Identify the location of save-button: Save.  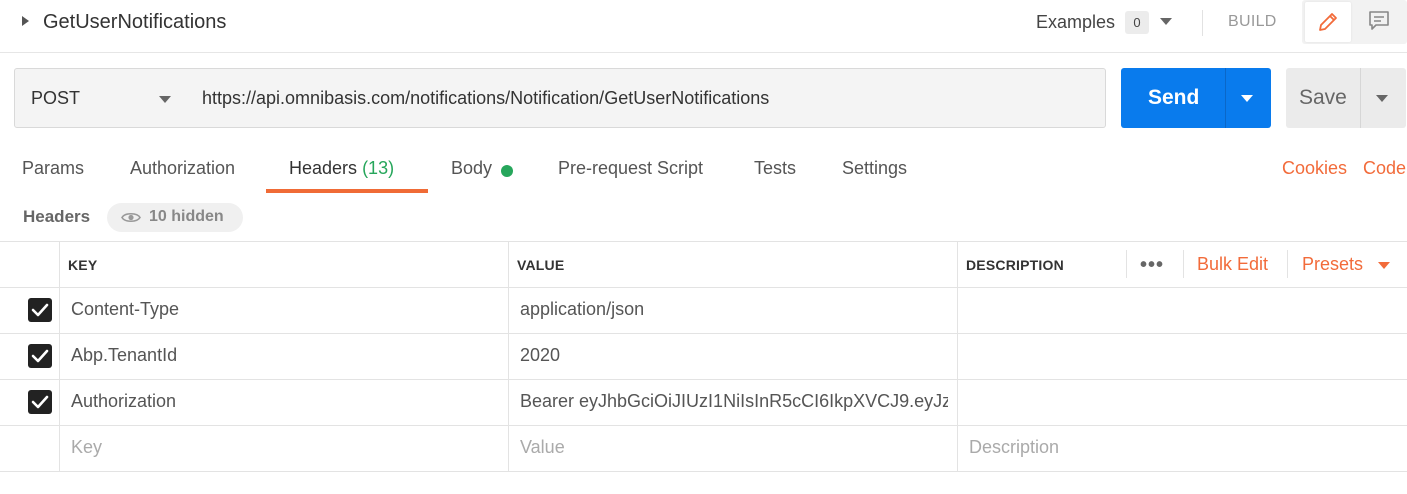
(1346, 98).